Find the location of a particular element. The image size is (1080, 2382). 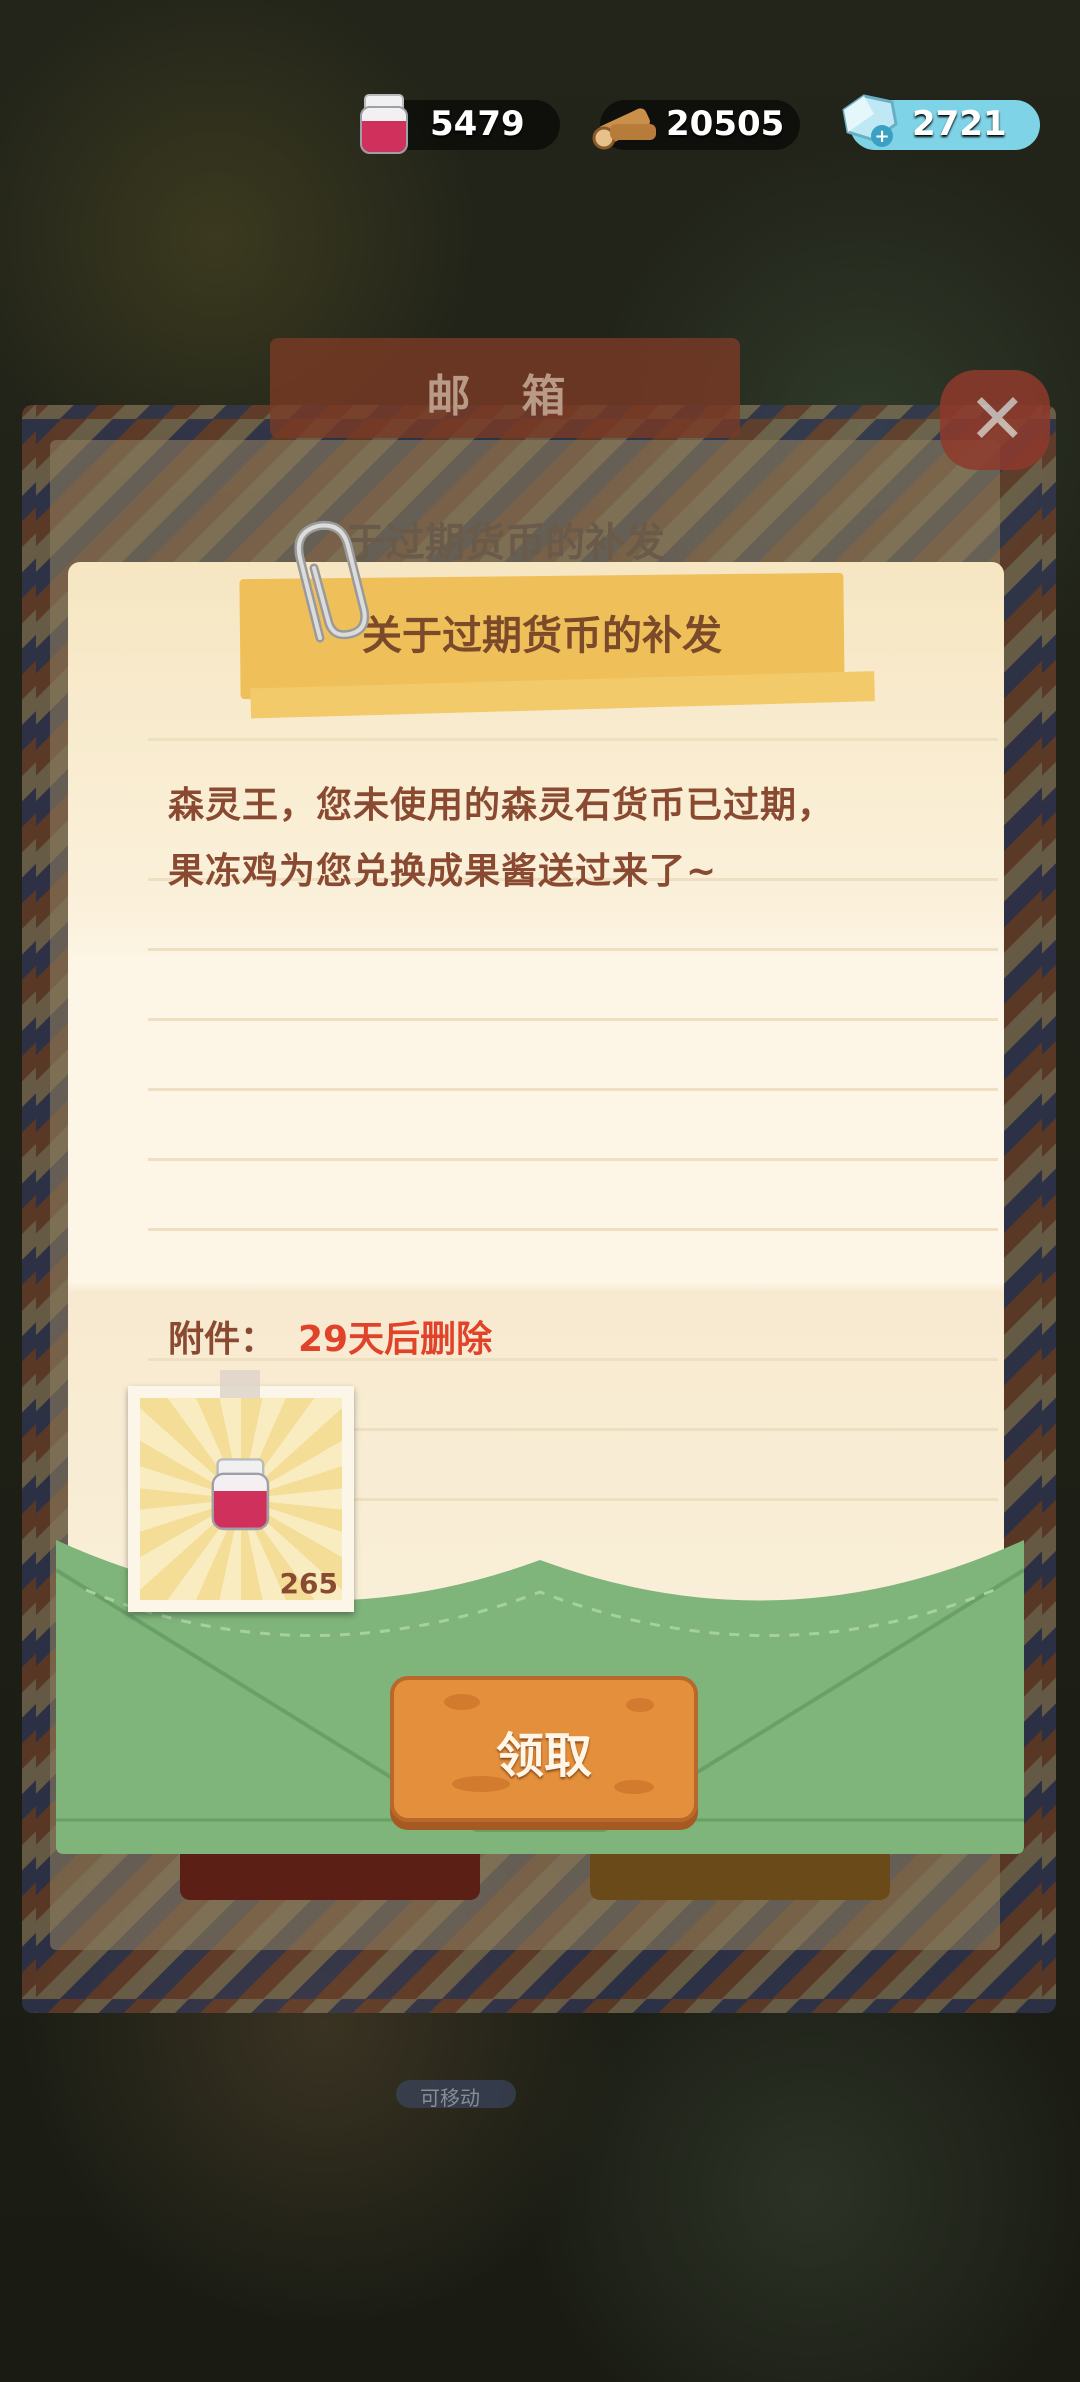

resource-bar: 5479 20505 + 2721 is located at coordinates (540, 125).